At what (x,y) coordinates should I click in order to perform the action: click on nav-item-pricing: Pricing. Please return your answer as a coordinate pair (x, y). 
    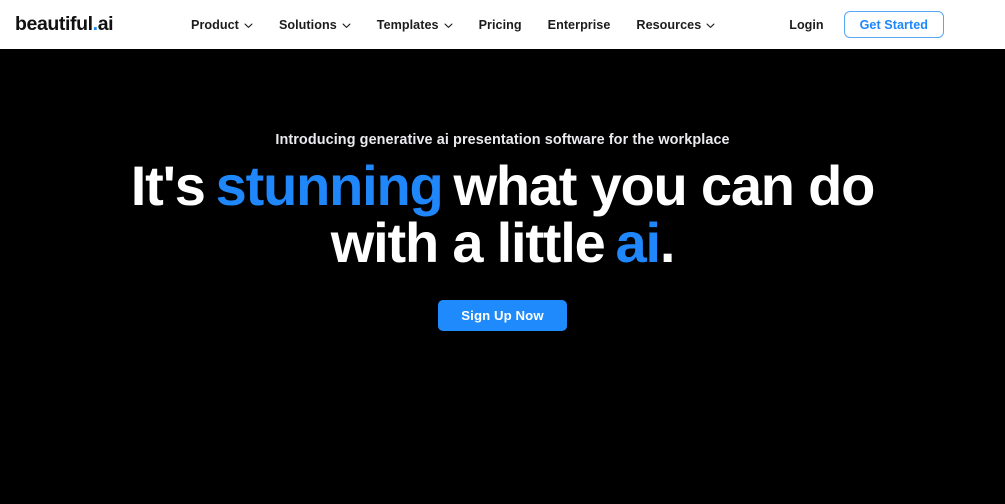
    Looking at the image, I should click on (500, 24).